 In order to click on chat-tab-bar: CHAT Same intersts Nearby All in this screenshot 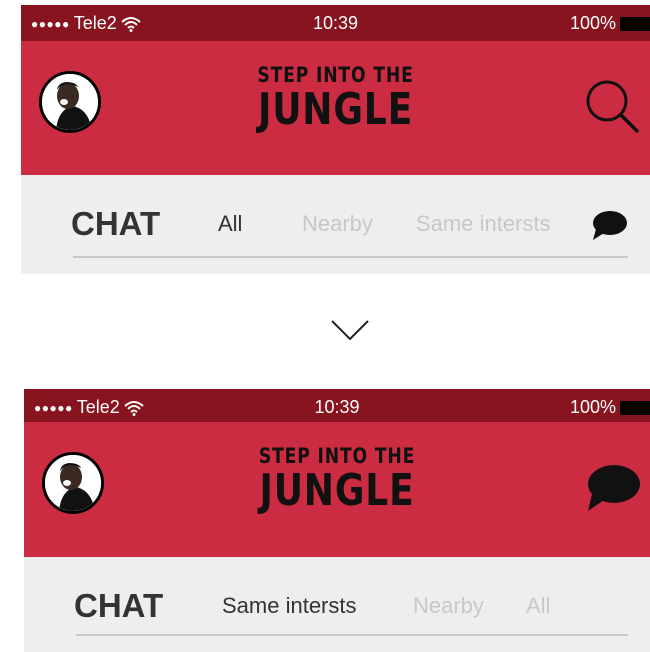, I will do `click(337, 604)`.